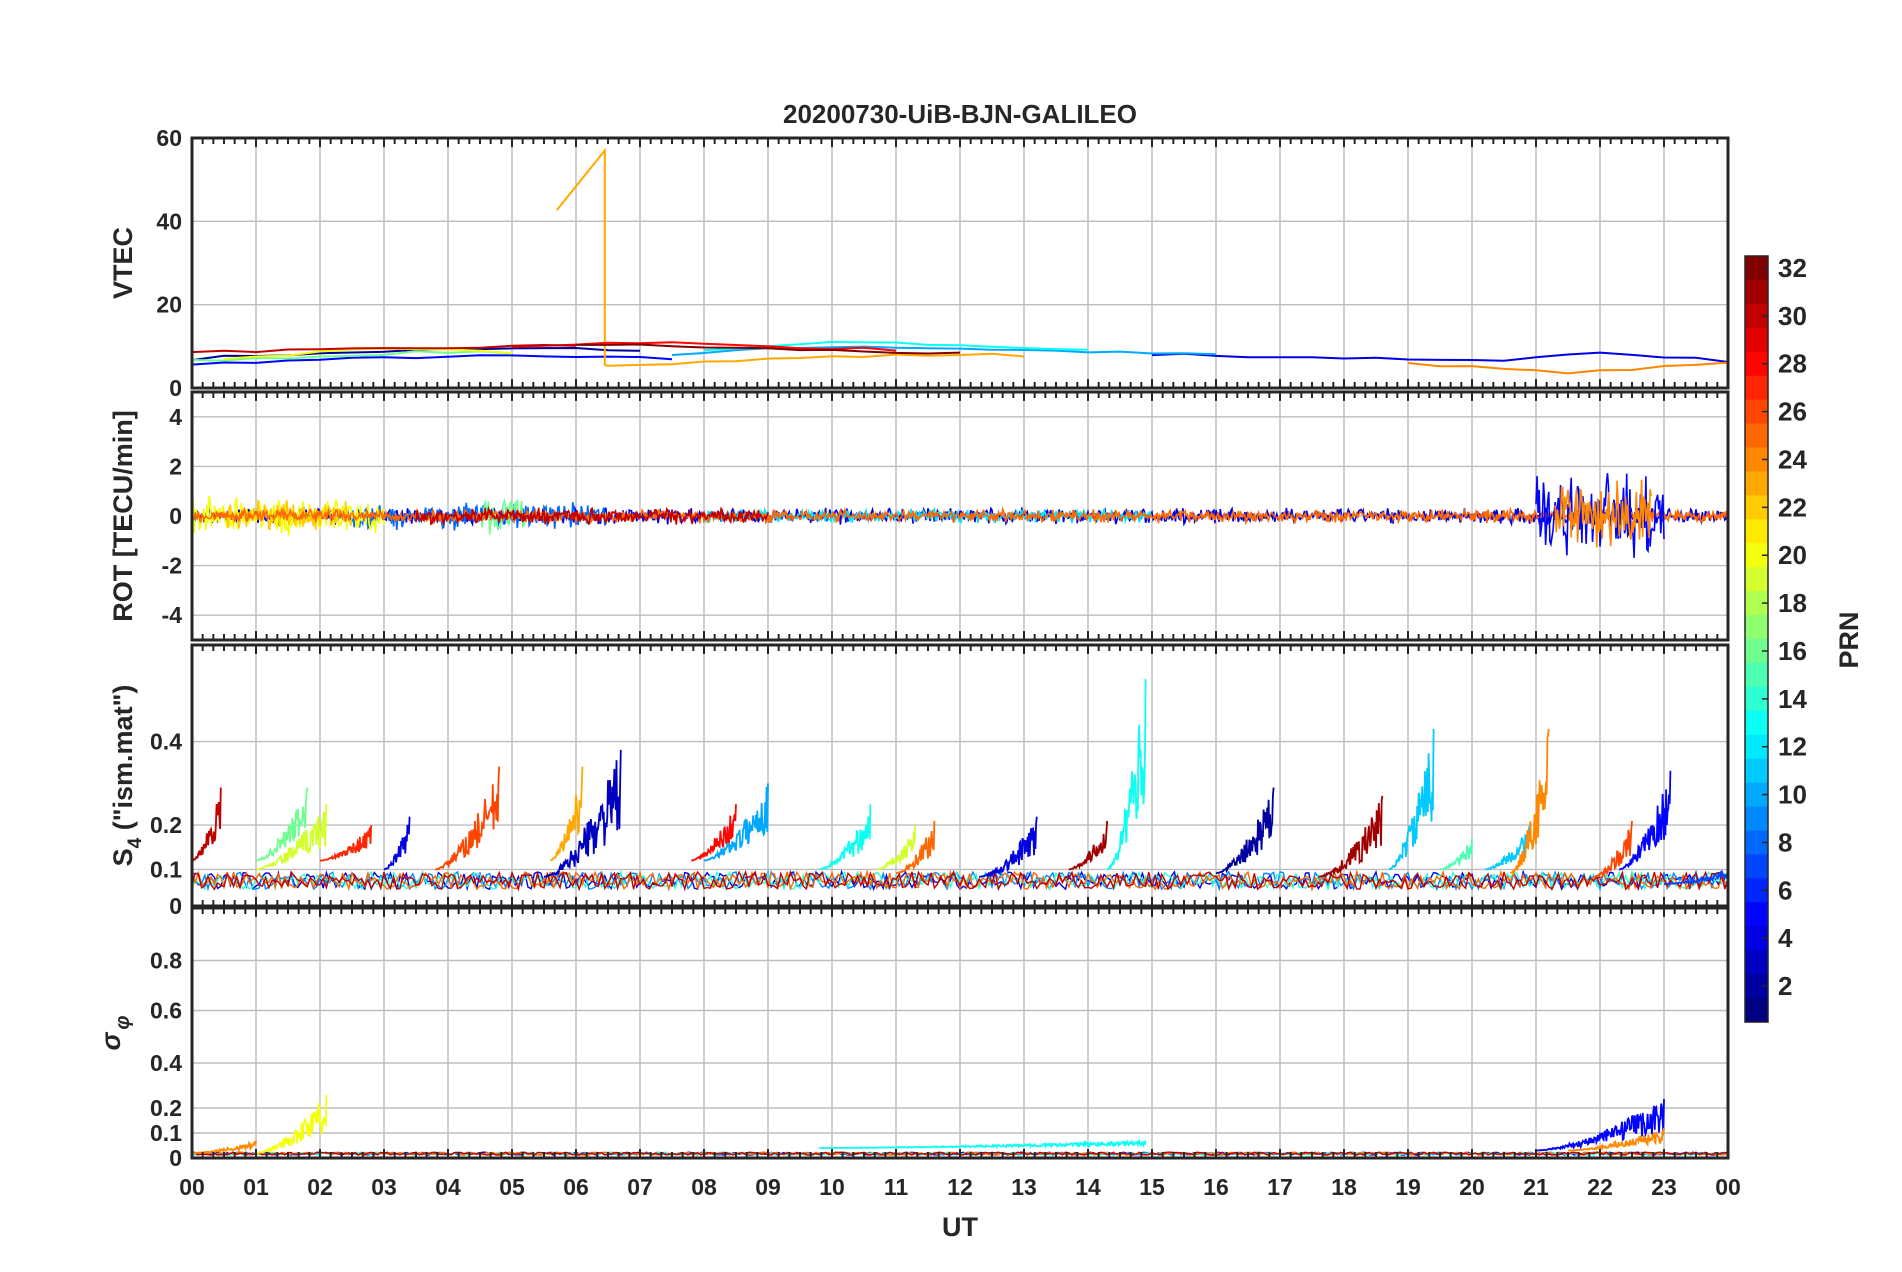 The width and height of the screenshot is (1902, 1272). What do you see at coordinates (1785, 890) in the screenshot?
I see `colorbar-tick-label: 6` at bounding box center [1785, 890].